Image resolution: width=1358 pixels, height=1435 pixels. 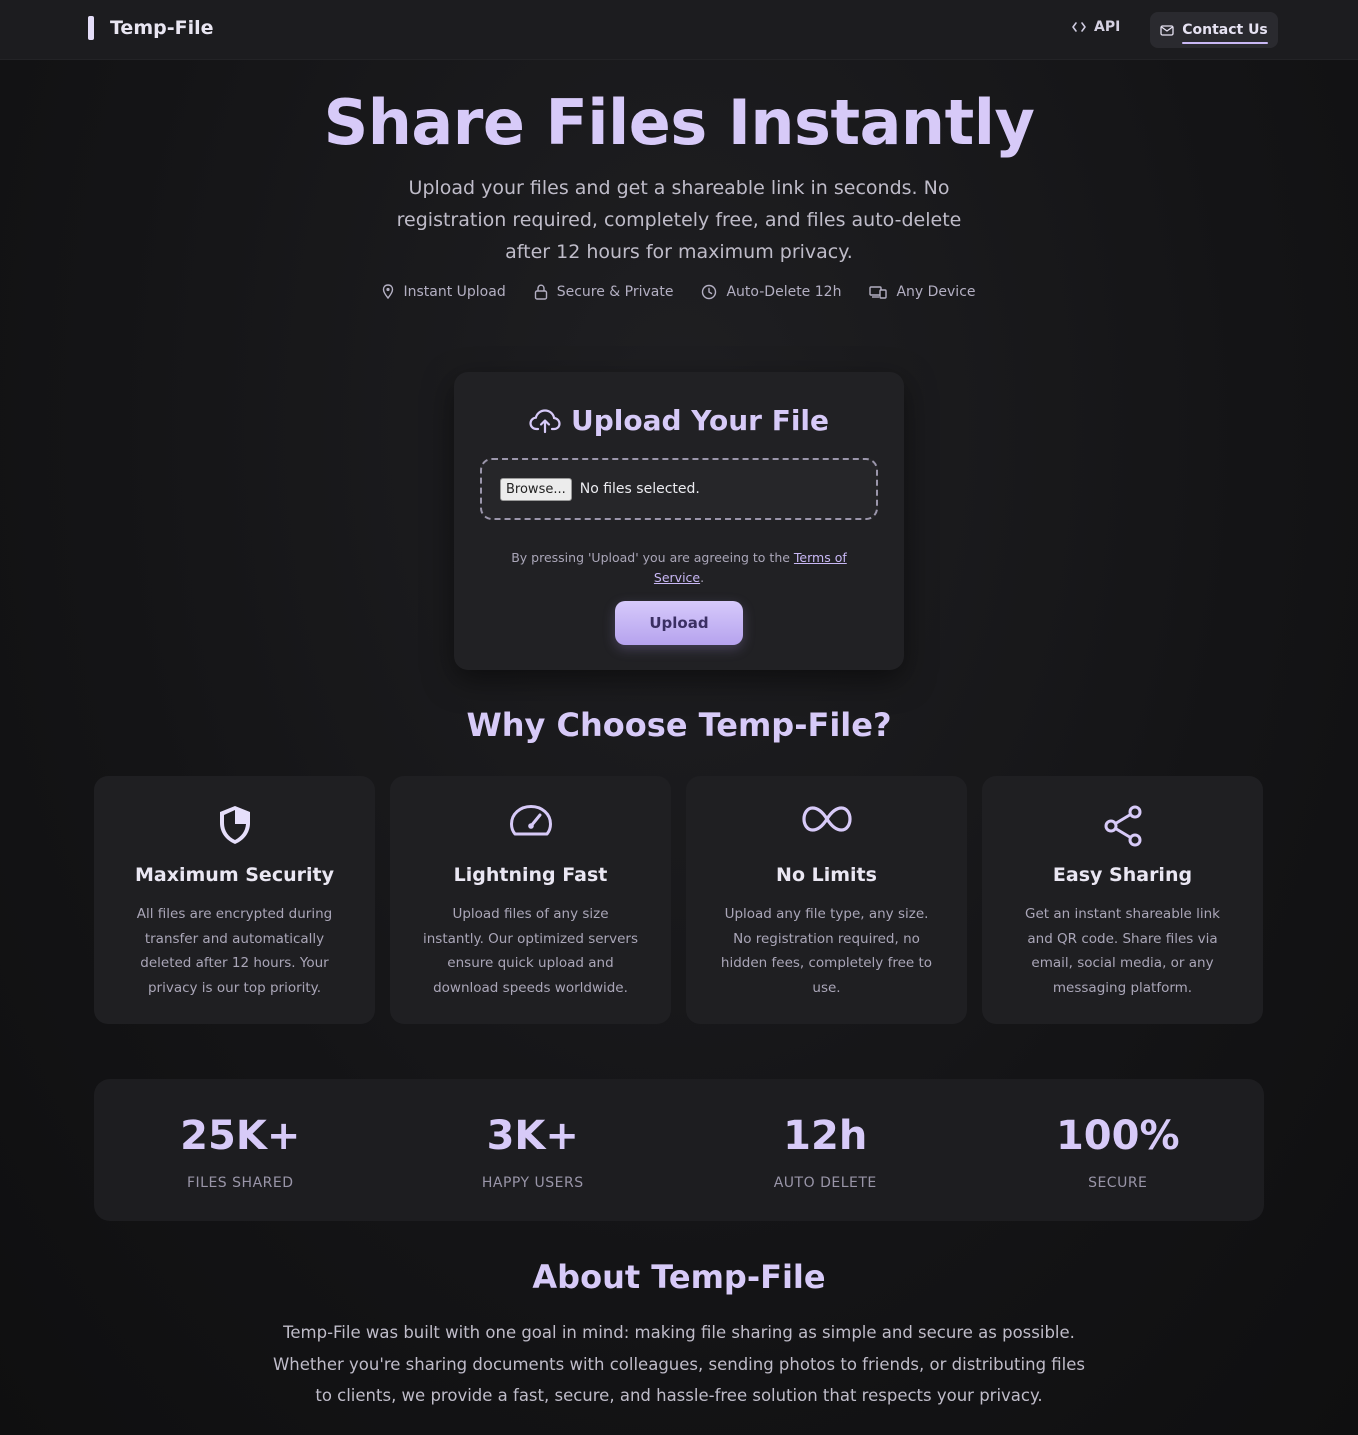 I want to click on stat-label: AUTO DELETE, so click(x=825, y=1183).